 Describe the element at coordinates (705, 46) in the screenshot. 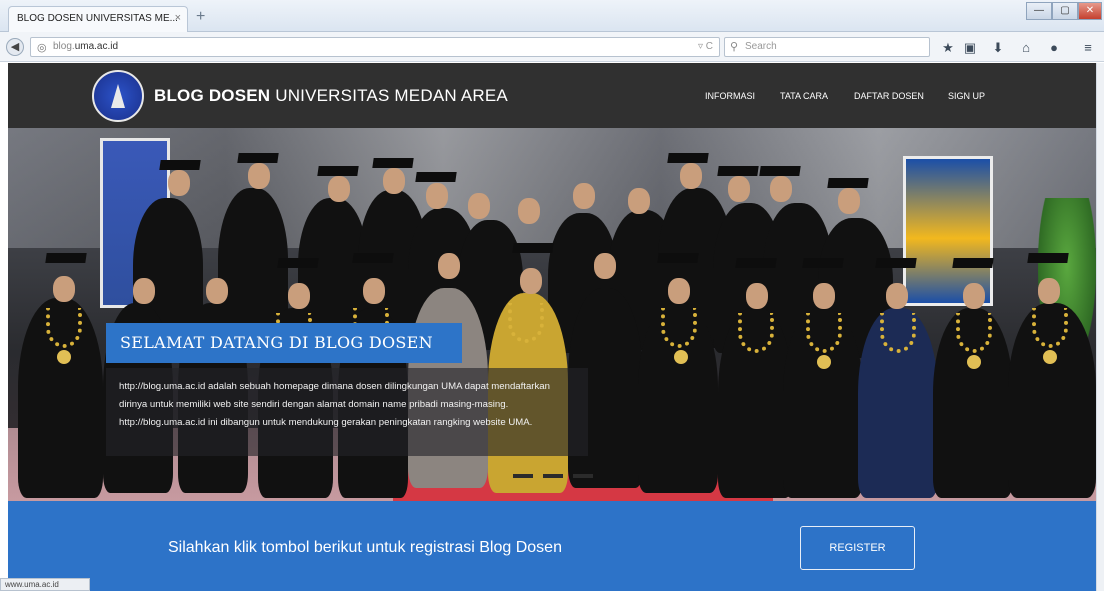

I see `url-reload-controls: ▿ C` at that location.